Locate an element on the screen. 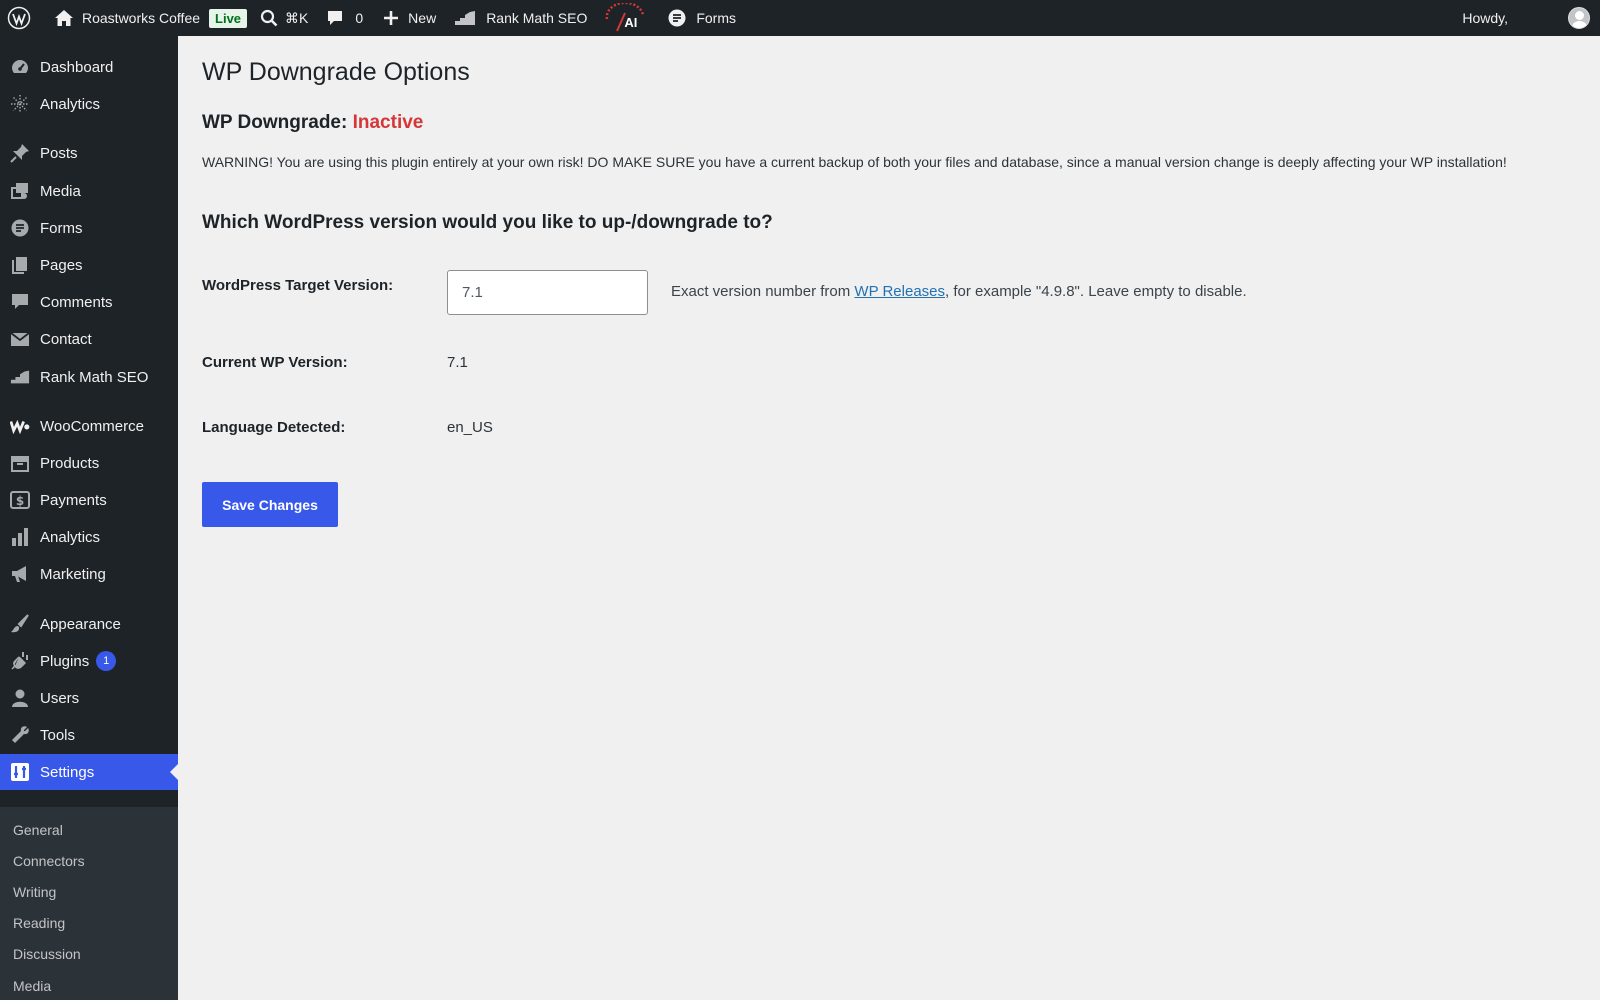 Image resolution: width=1600 pixels, height=1000 pixels. forms-link: Forms is located at coordinates (701, 18).